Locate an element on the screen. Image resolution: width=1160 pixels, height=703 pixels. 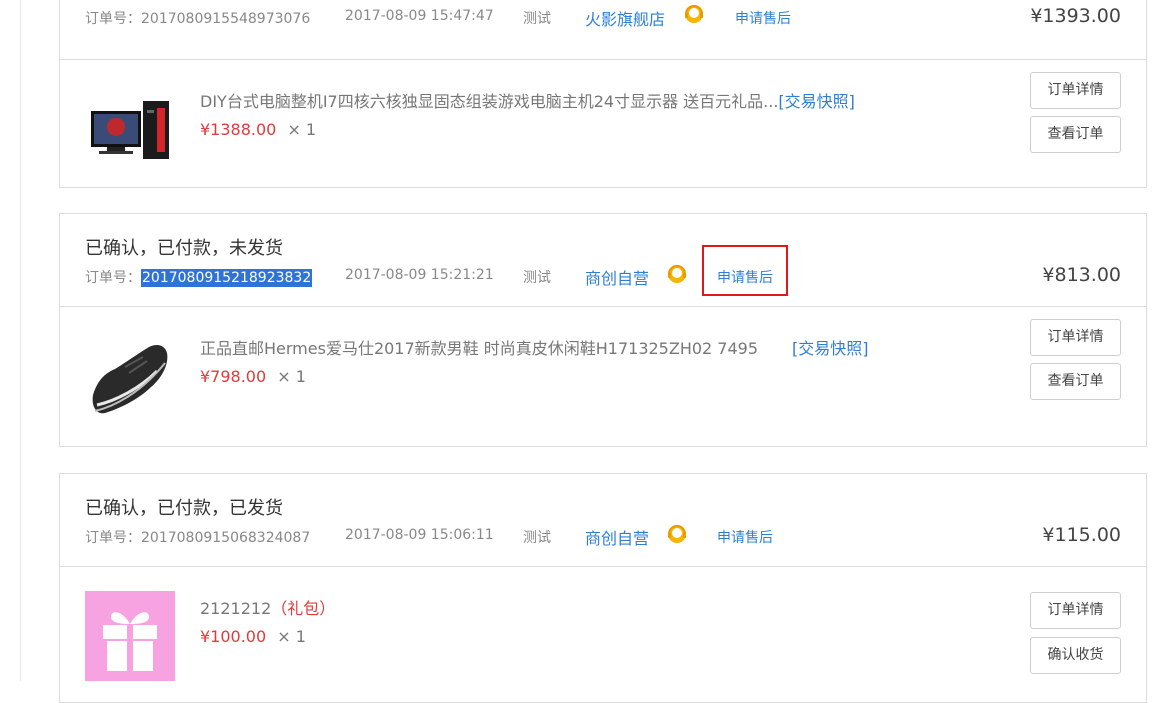
shop-link: 火影旗舰店 is located at coordinates (625, 18).